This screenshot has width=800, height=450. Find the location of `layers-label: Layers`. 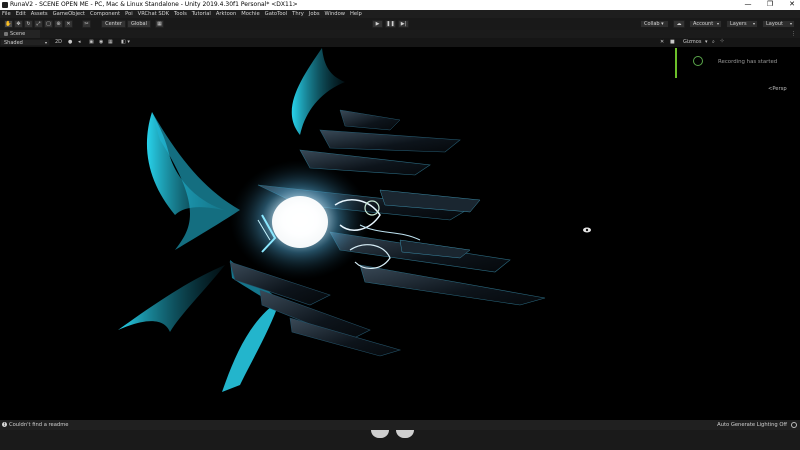

layers-label: Layers is located at coordinates (738, 24).